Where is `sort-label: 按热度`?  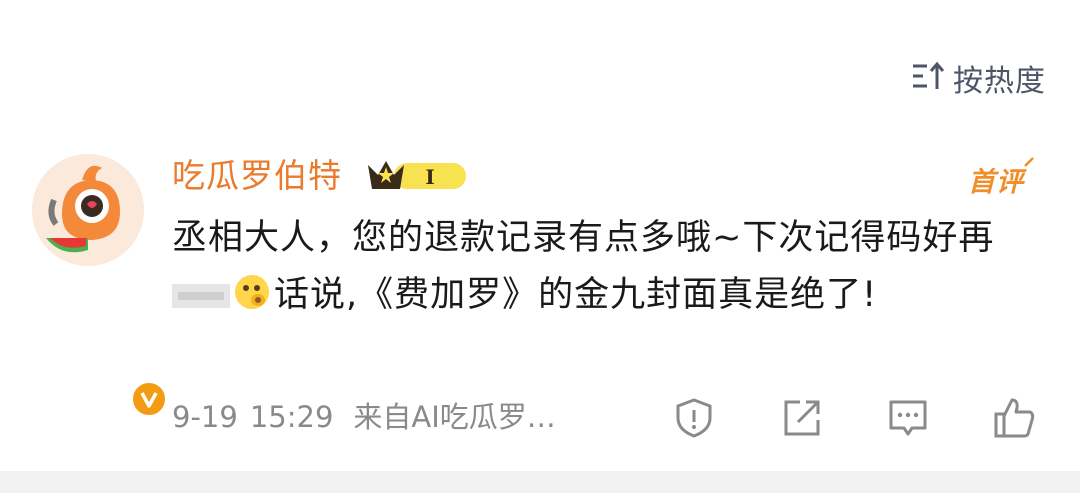
sort-label: 按热度 is located at coordinates (999, 81).